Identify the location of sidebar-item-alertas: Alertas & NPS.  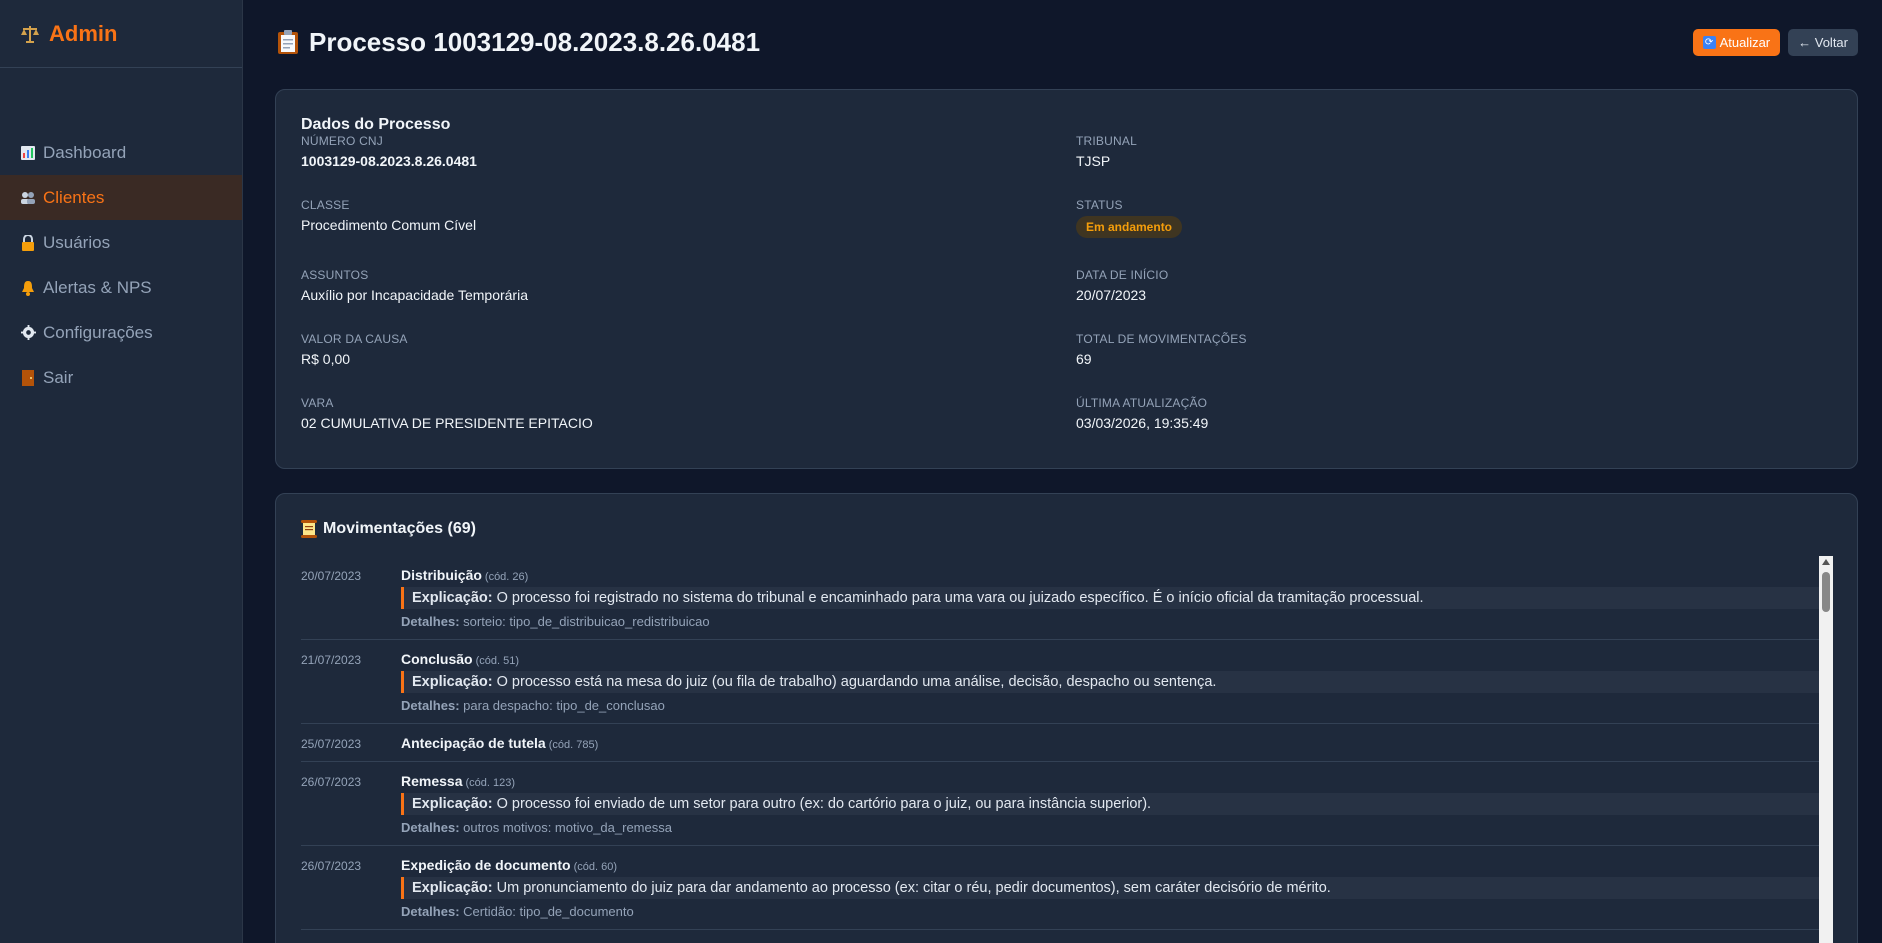
(121, 287).